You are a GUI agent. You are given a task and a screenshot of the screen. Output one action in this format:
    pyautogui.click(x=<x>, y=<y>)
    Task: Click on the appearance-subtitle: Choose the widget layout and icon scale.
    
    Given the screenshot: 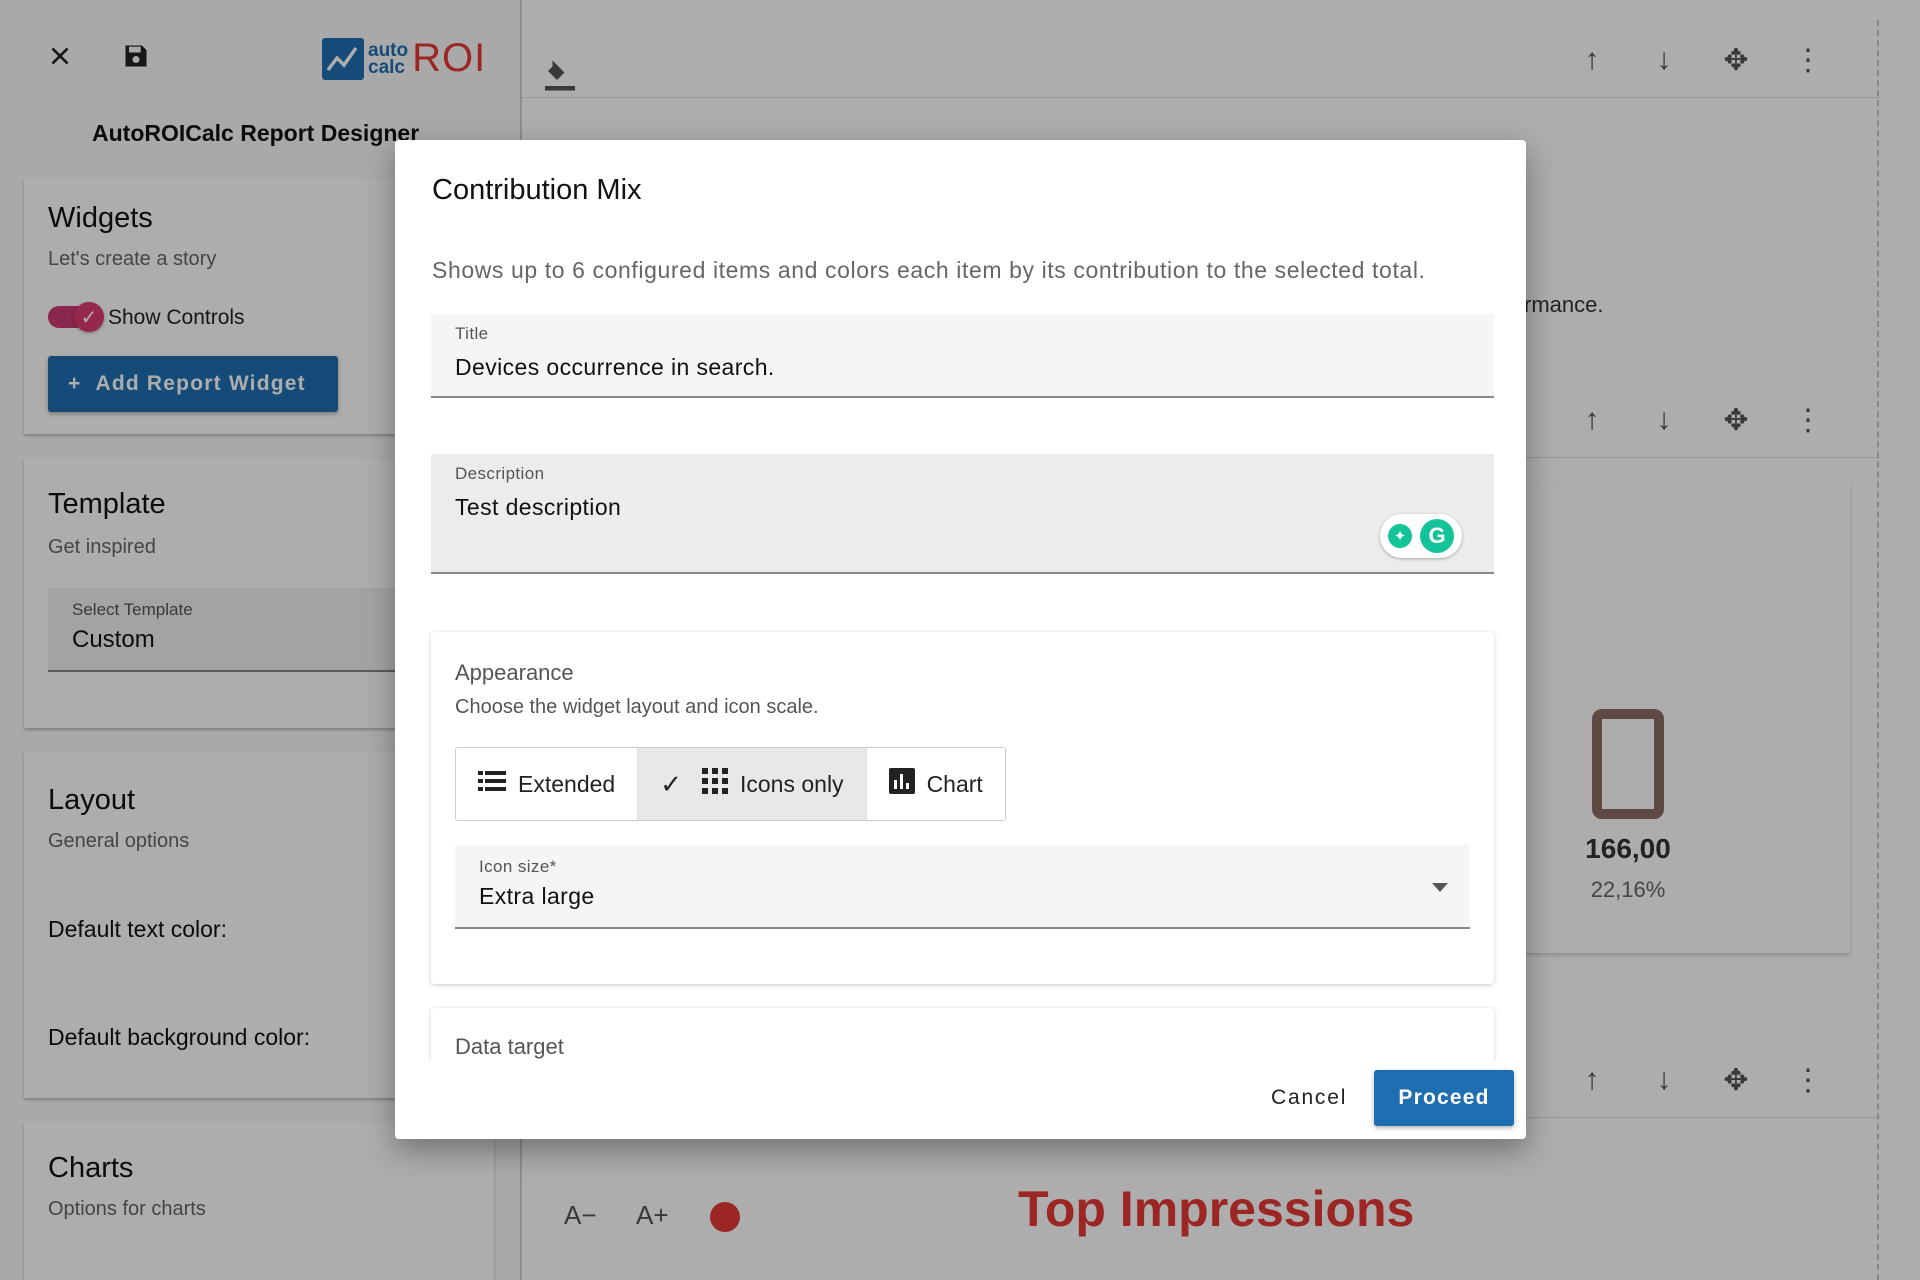 What is the action you would take?
    pyautogui.click(x=637, y=707)
    